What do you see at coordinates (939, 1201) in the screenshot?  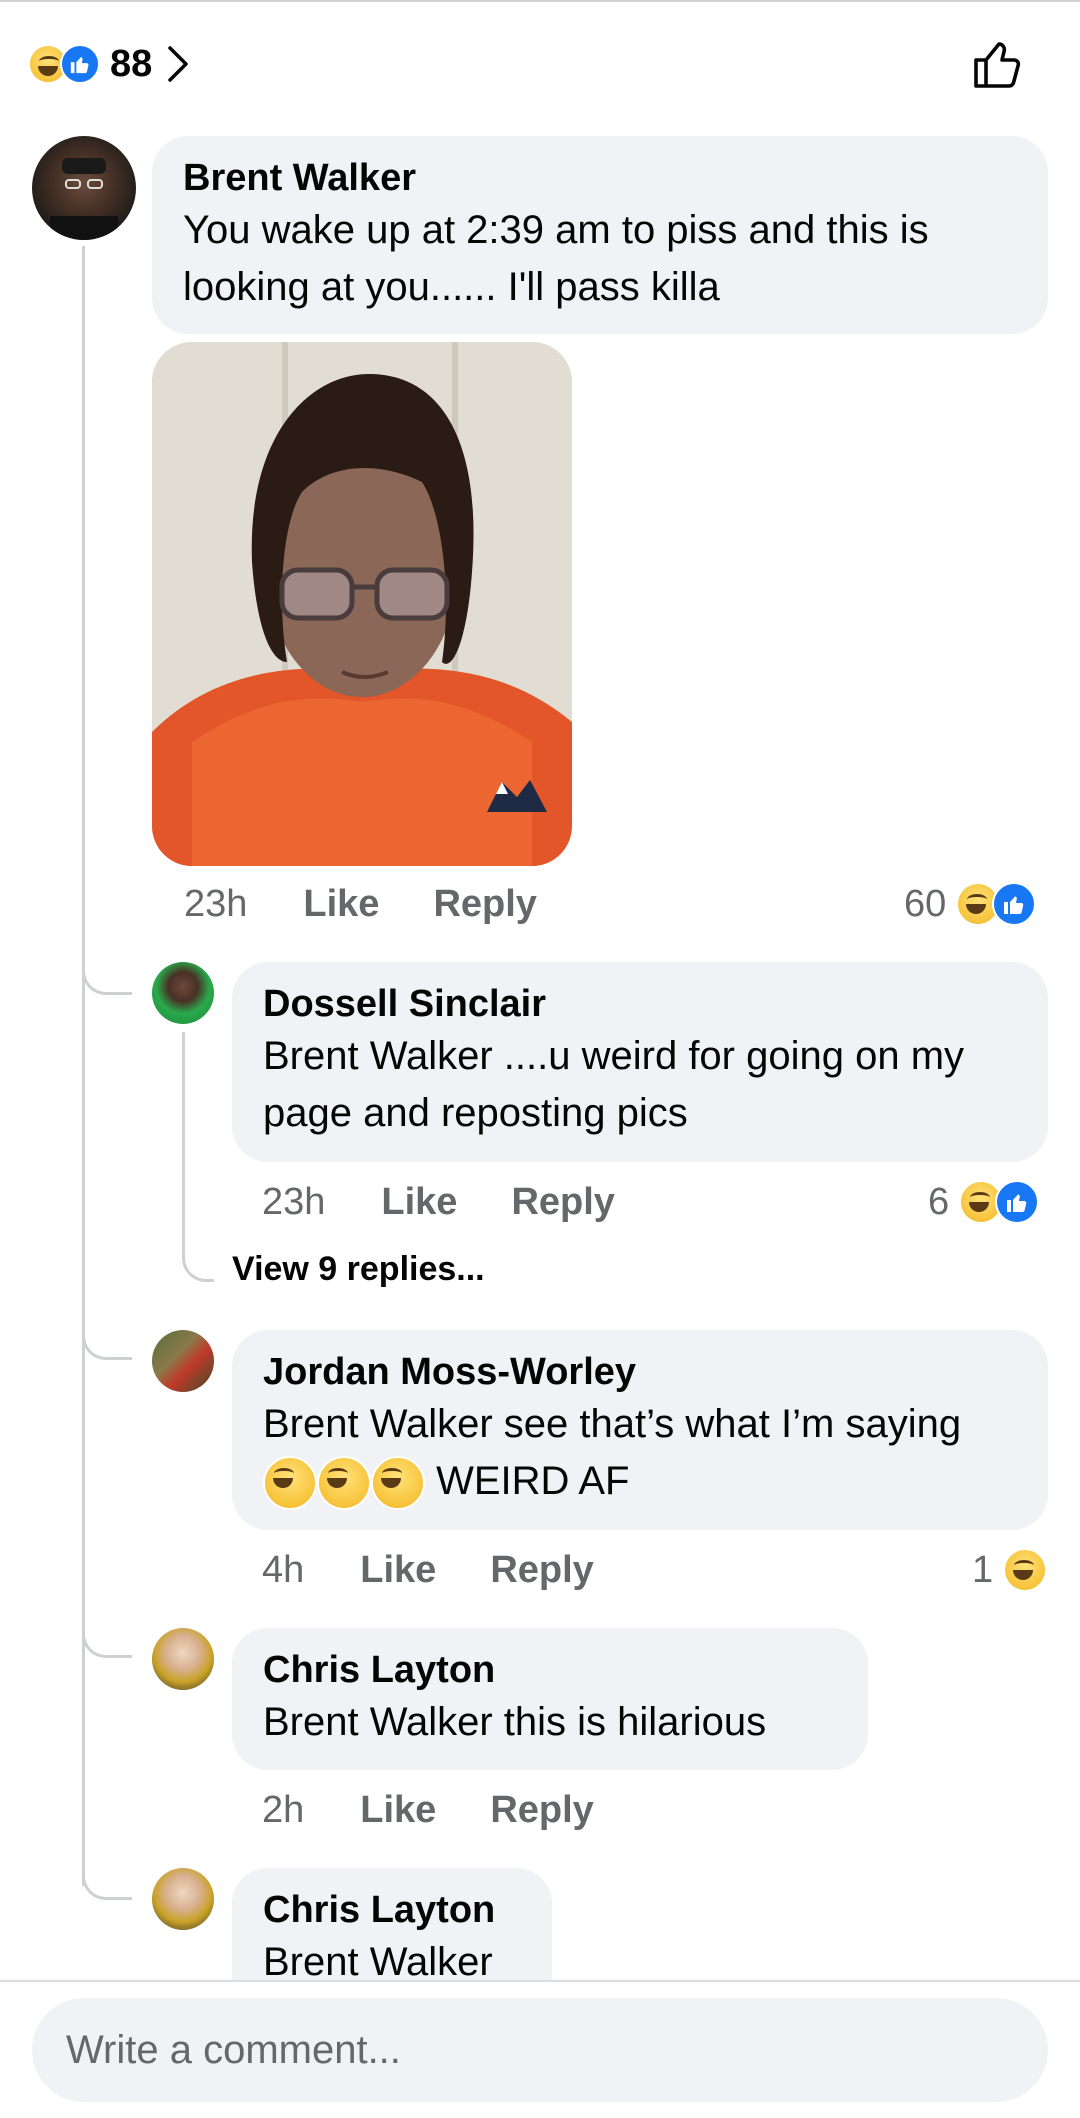 I see `comment-reaction-count: 6` at bounding box center [939, 1201].